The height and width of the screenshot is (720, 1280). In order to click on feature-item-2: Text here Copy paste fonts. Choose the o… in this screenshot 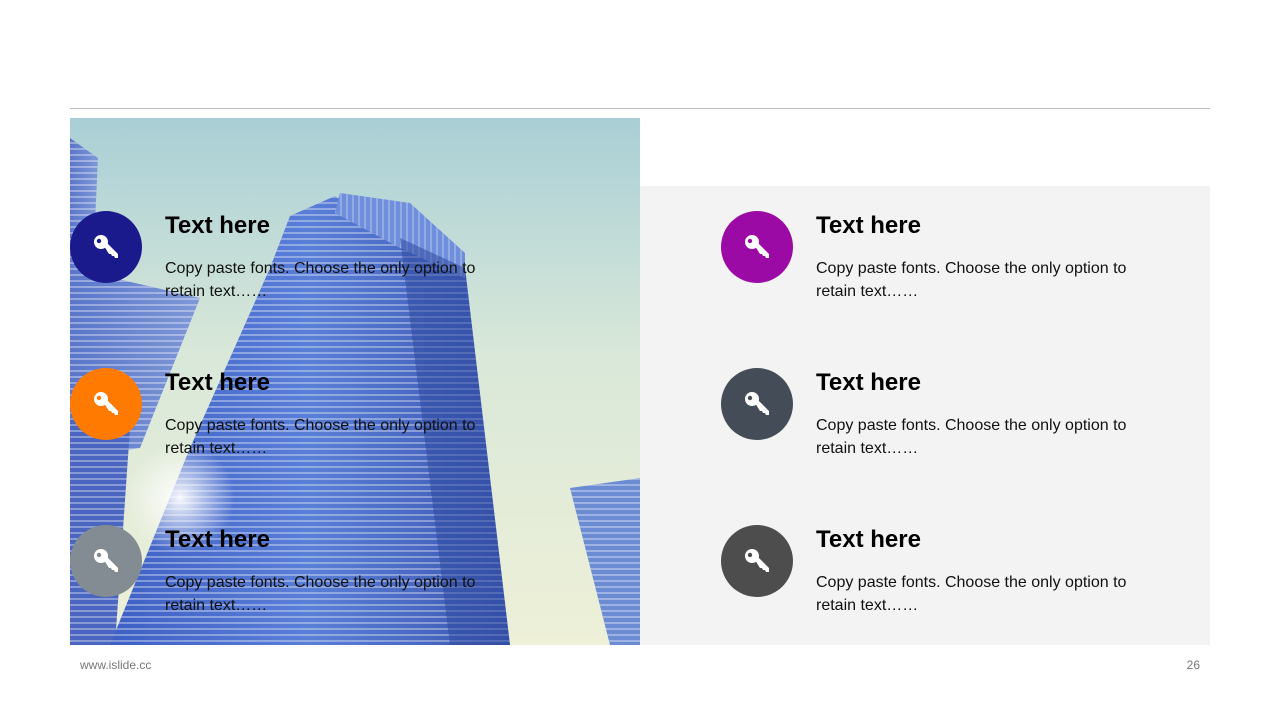, I will do `click(280, 423)`.